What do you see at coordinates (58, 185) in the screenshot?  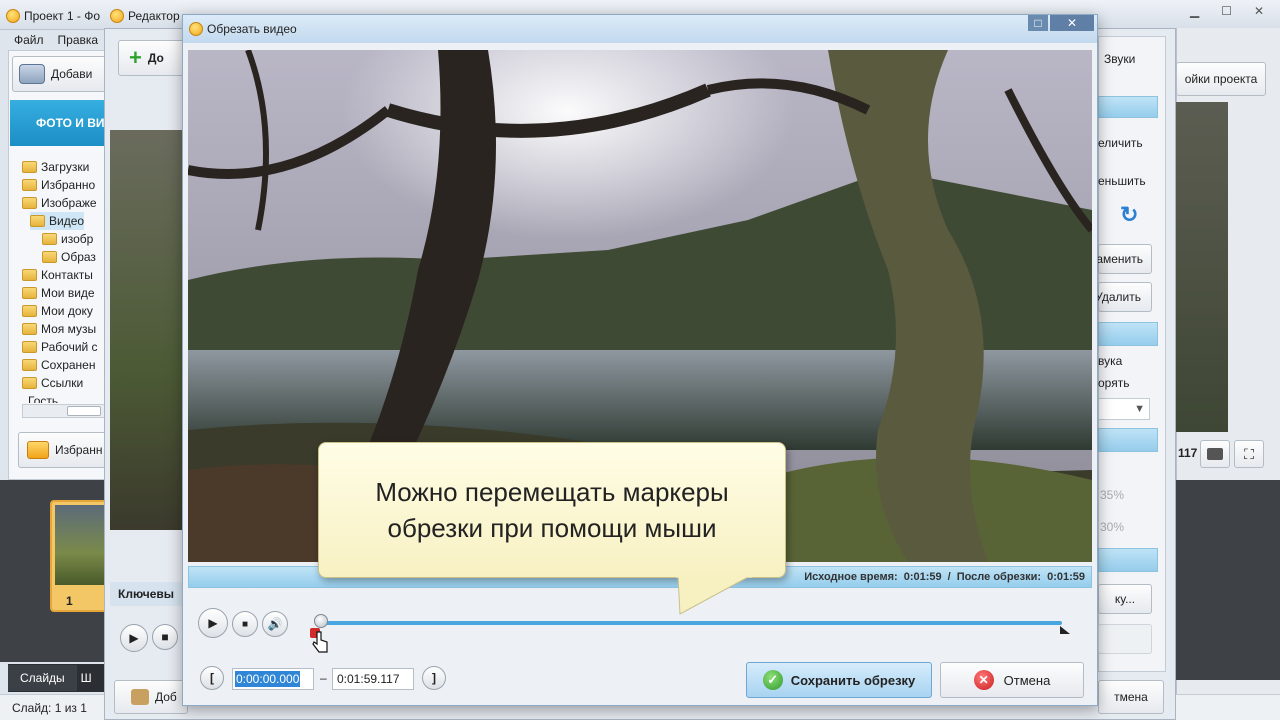 I see `tree-item: Избранно` at bounding box center [58, 185].